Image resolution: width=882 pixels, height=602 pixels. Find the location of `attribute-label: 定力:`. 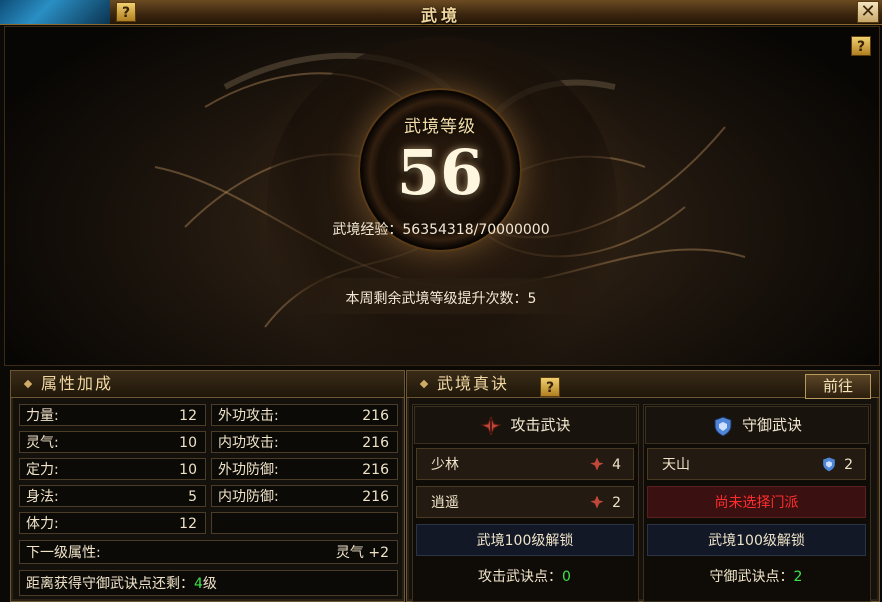

attribute-label: 定力: is located at coordinates (42, 470).